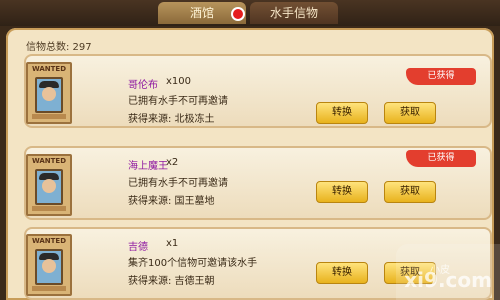 This screenshot has height=300, width=500. Describe the element at coordinates (172, 243) in the screenshot. I see `token-count: x1` at that location.